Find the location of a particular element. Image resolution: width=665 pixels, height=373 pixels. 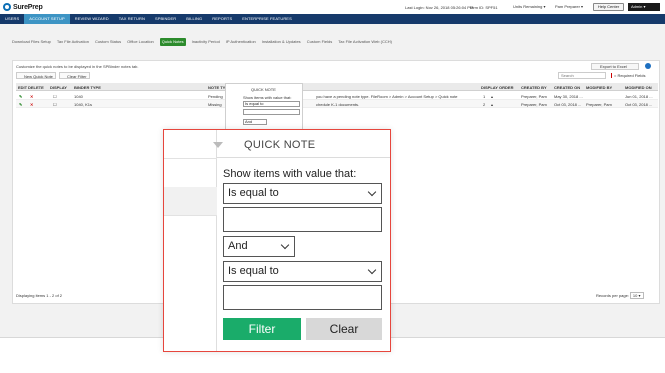

units-remaining-dropdown: Units Remaining ▾ is located at coordinates (529, 6).